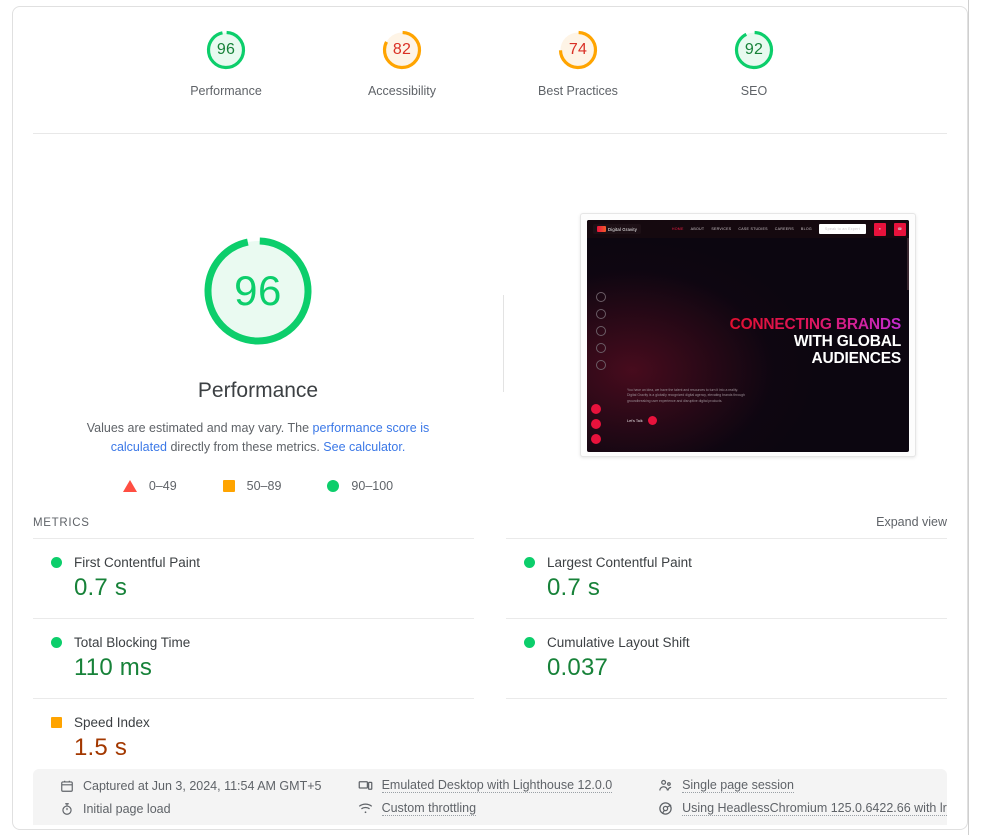 Image resolution: width=983 pixels, height=835 pixels. I want to click on facebook-icon, so click(601, 297).